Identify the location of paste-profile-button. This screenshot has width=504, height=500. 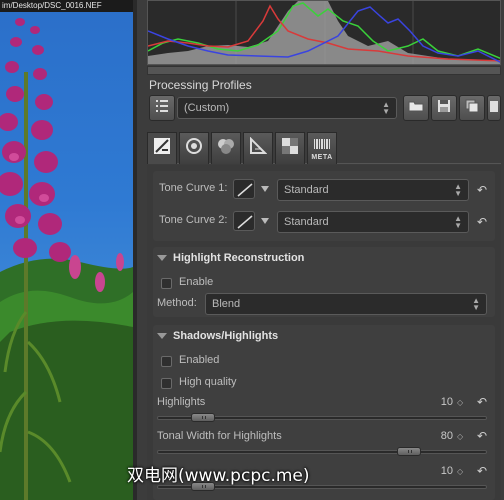
(494, 108).